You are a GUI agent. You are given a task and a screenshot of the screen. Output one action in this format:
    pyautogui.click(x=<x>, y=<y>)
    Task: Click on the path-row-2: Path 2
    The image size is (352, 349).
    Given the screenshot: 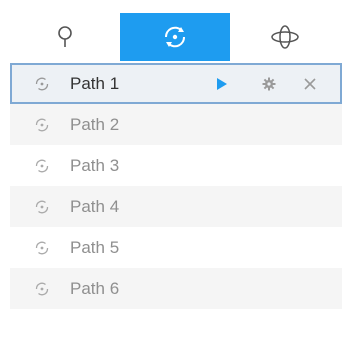 What is the action you would take?
    pyautogui.click(x=176, y=124)
    